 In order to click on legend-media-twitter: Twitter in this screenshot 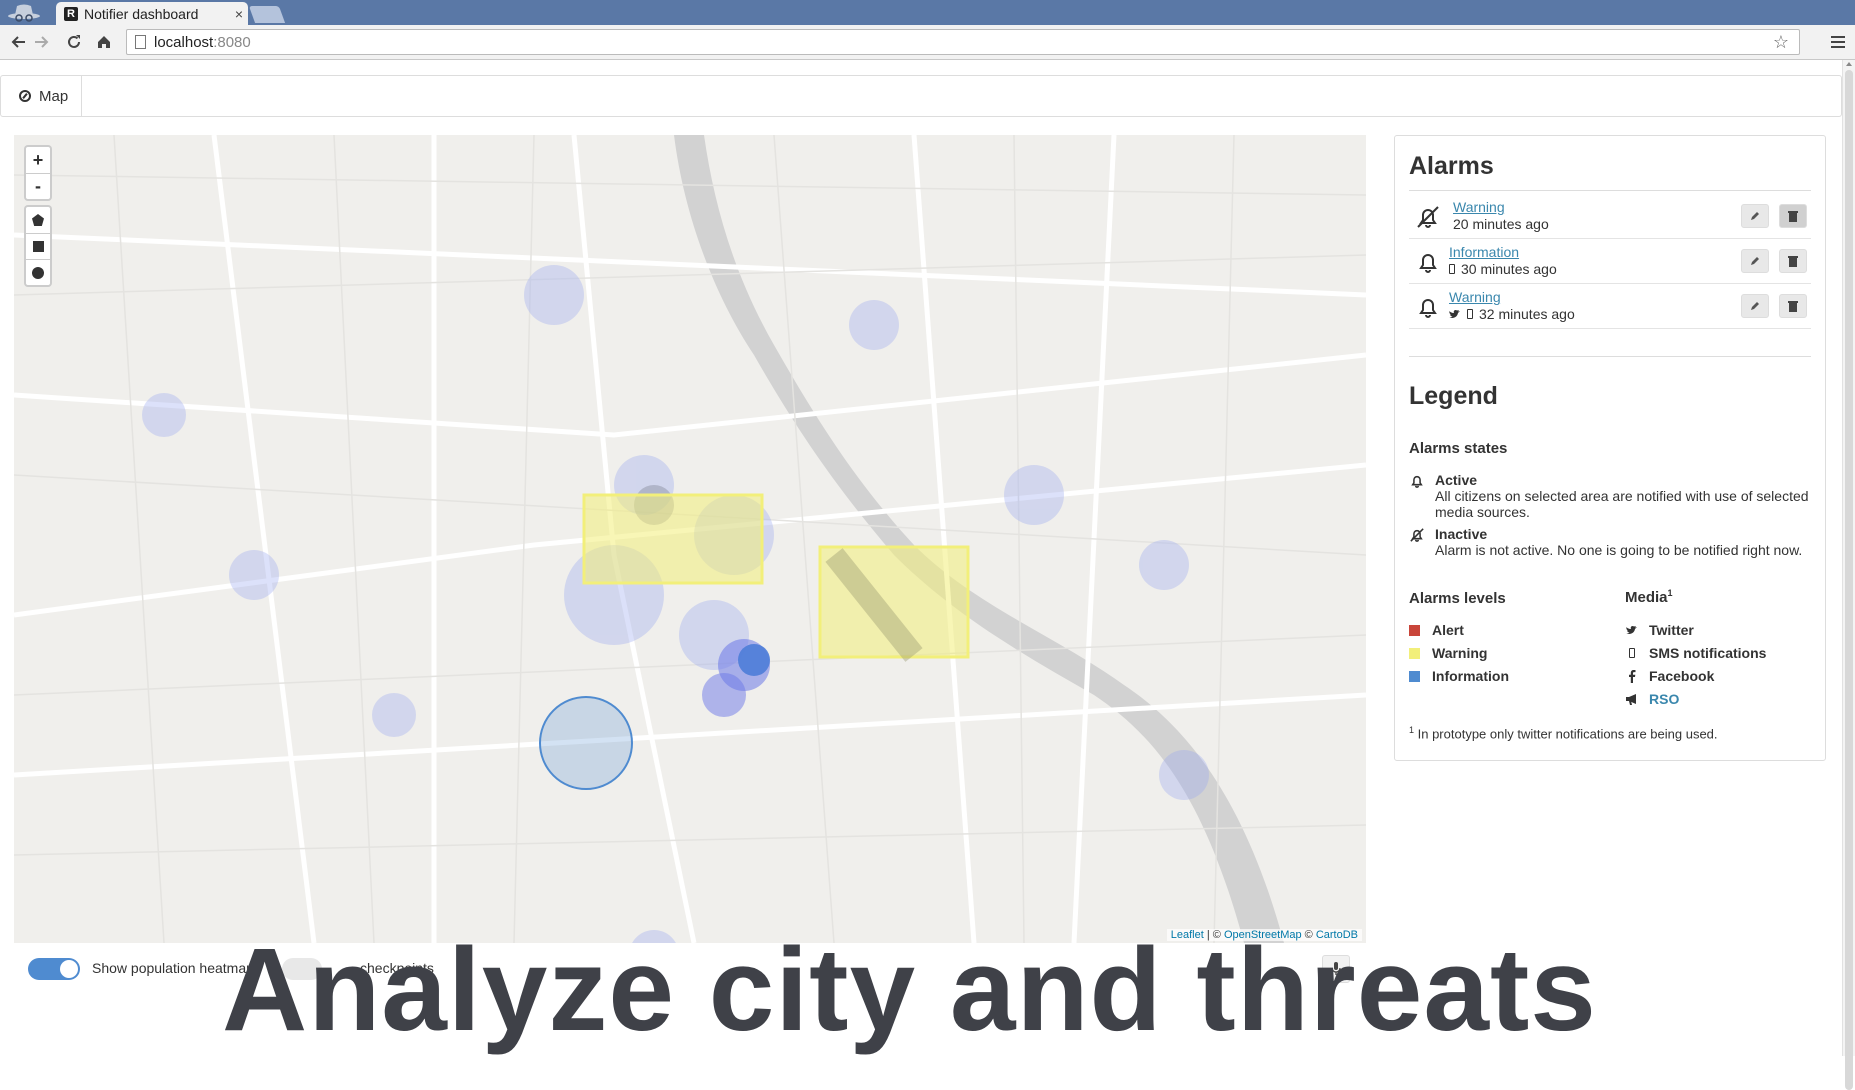, I will do `click(1659, 630)`.